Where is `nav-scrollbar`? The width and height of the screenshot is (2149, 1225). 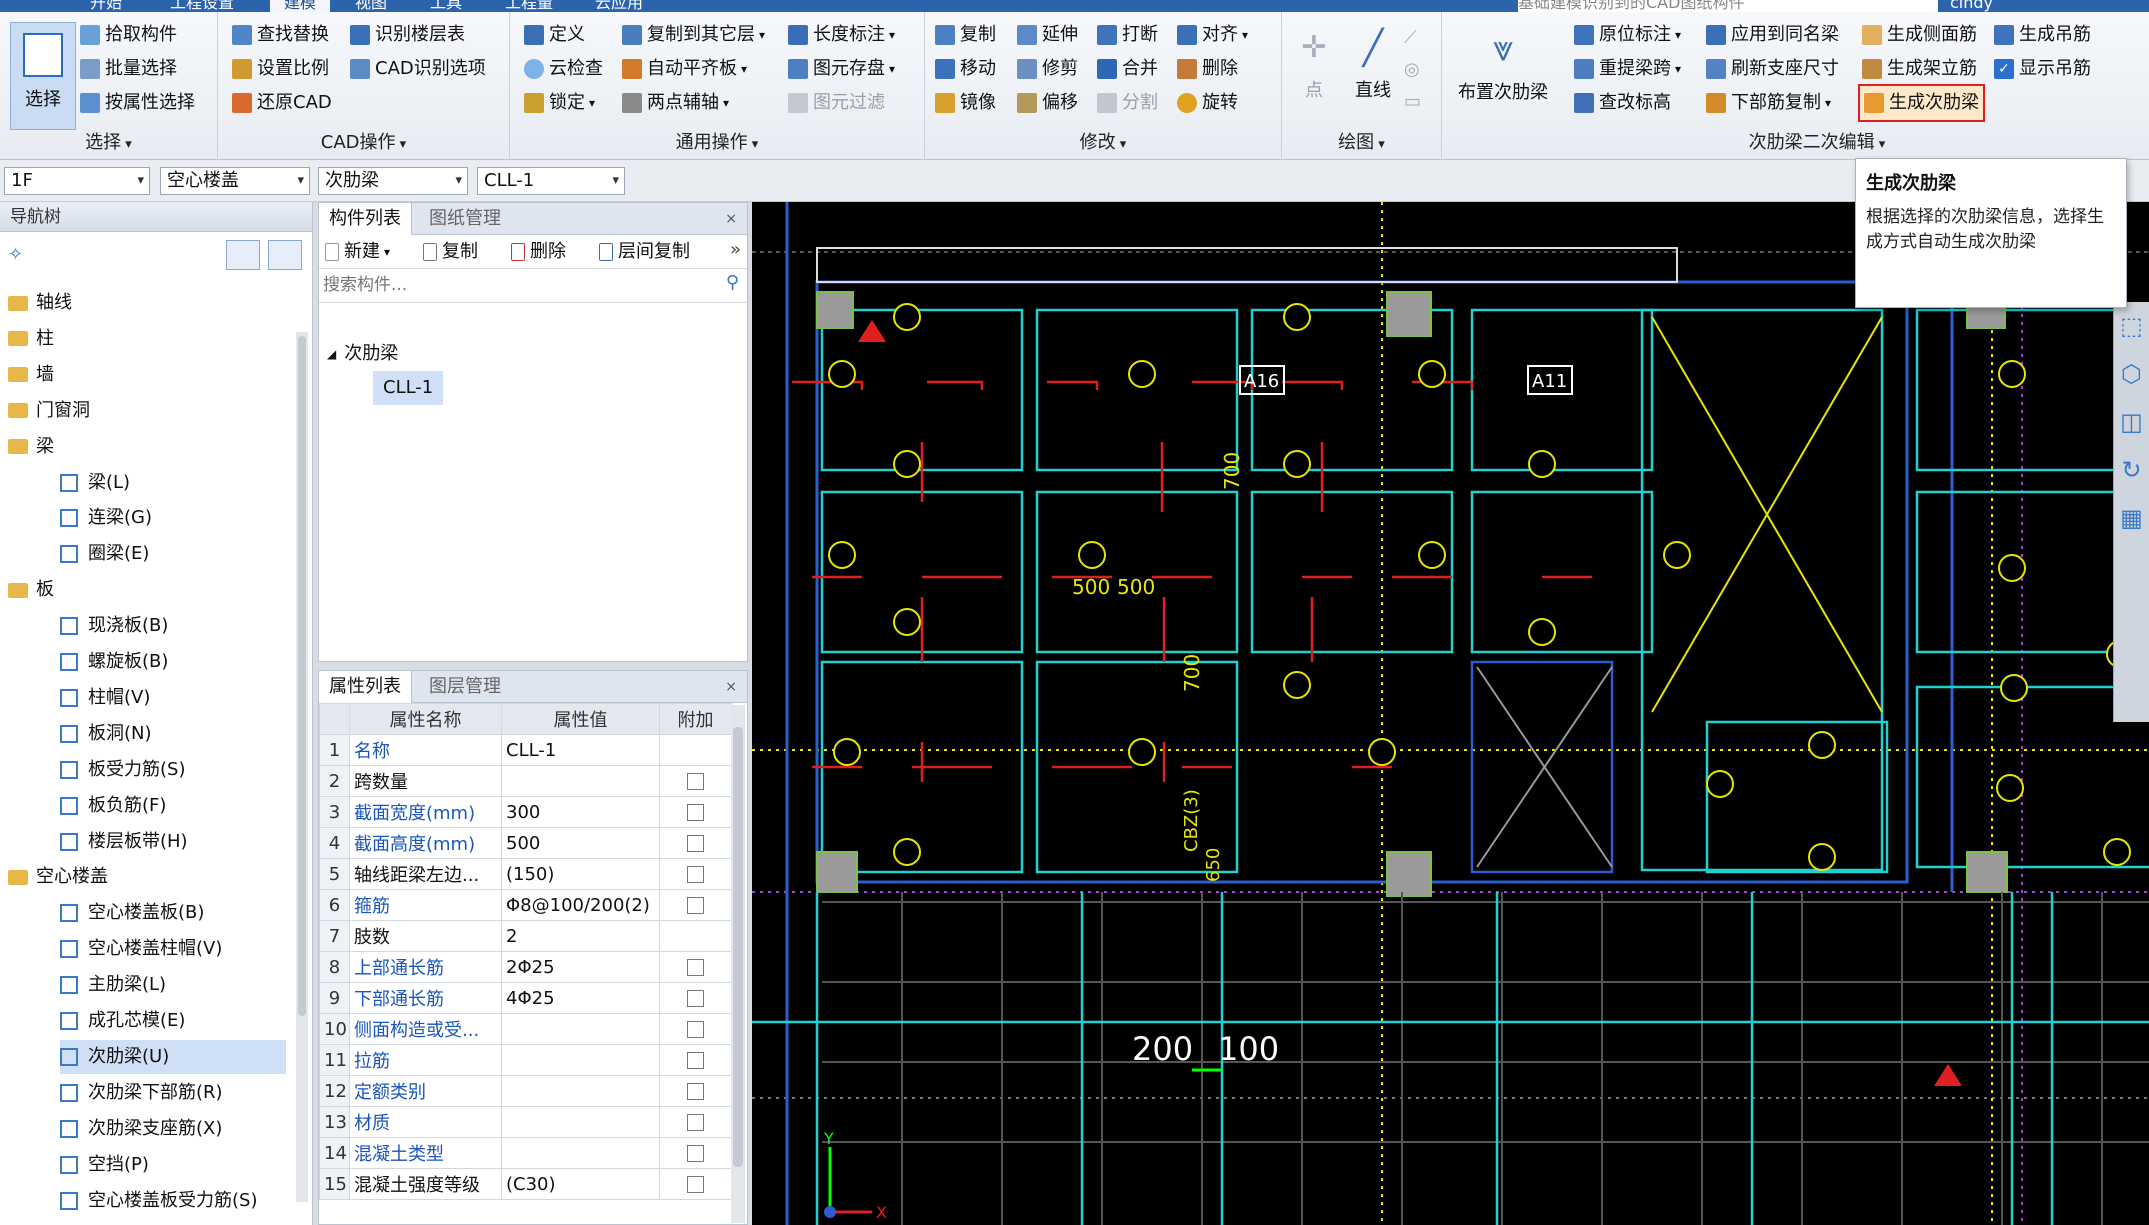
nav-scrollbar is located at coordinates (302, 767).